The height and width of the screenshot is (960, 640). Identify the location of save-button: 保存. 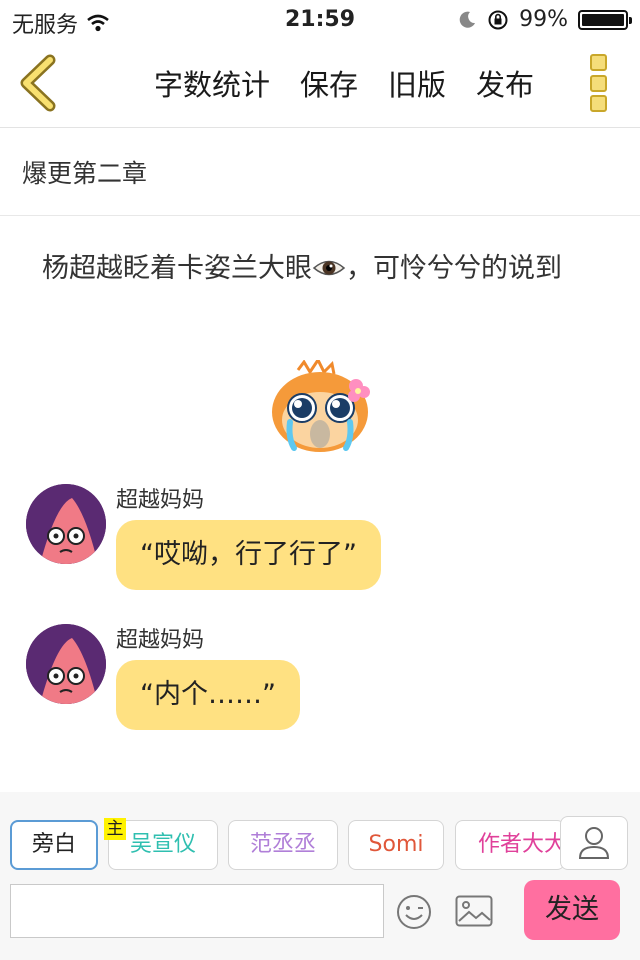
(329, 83).